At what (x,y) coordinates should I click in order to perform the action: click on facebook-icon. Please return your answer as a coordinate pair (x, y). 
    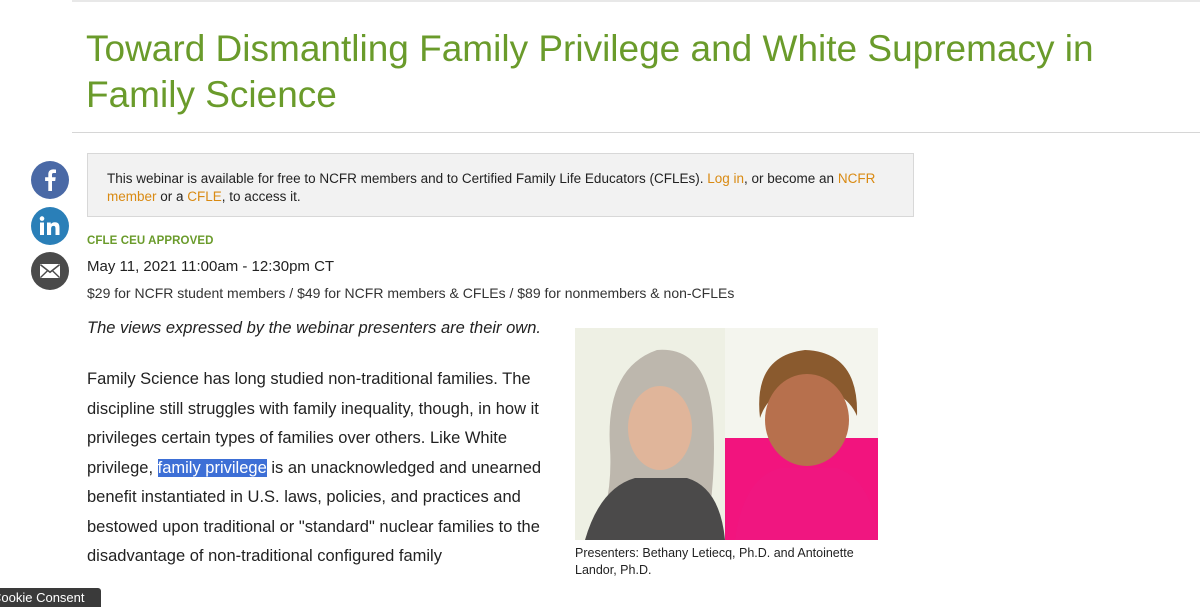
    Looking at the image, I should click on (50, 180).